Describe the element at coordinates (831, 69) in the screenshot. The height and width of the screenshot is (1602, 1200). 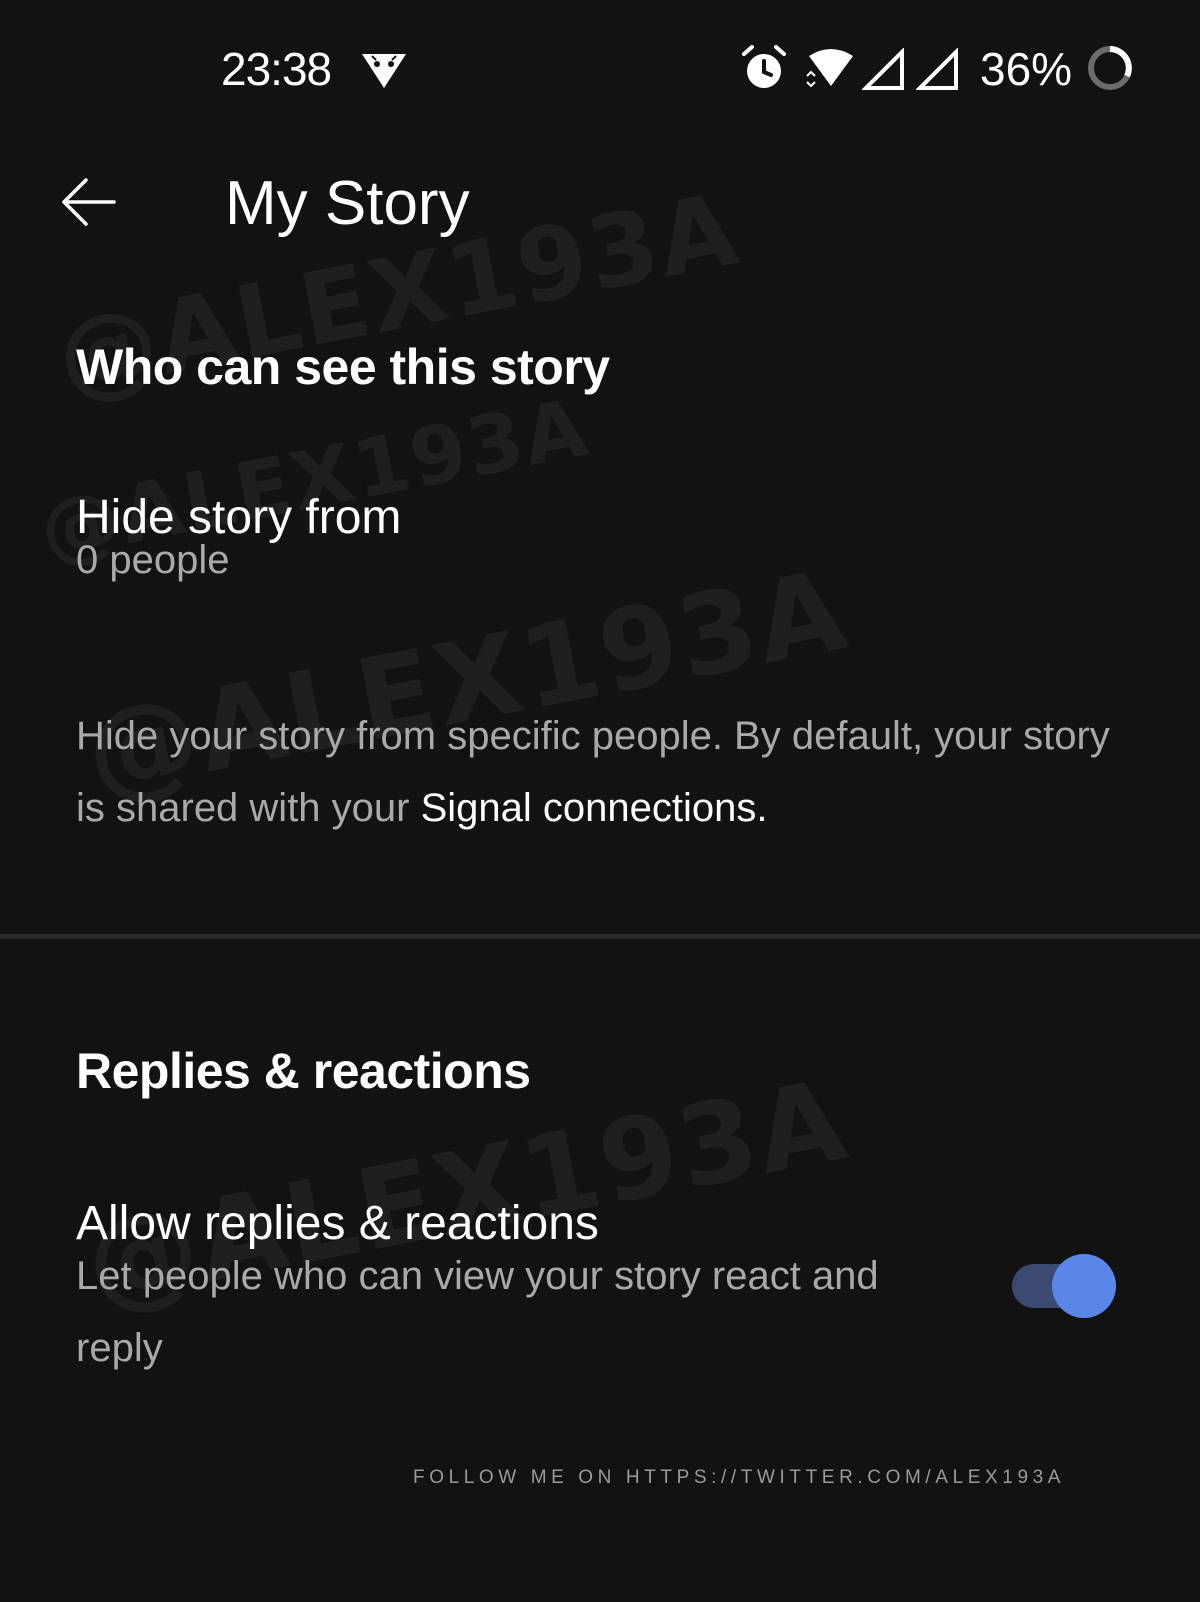
I see `wifi-icon` at that location.